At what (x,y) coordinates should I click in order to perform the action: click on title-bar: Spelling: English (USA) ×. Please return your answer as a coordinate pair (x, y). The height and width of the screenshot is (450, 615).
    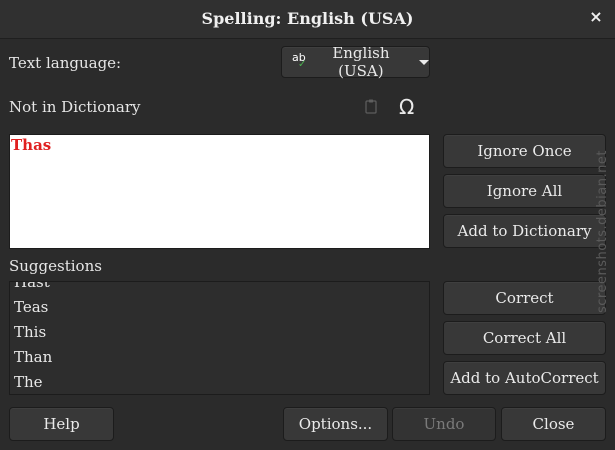
    Looking at the image, I should click on (307, 19).